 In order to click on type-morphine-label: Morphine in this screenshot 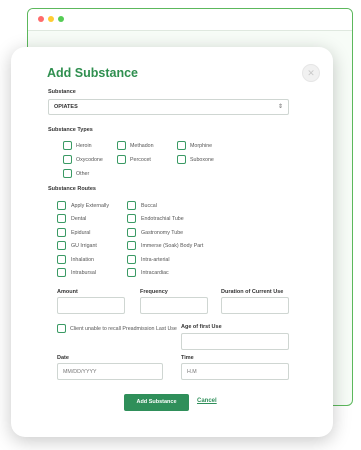, I will do `click(201, 146)`.